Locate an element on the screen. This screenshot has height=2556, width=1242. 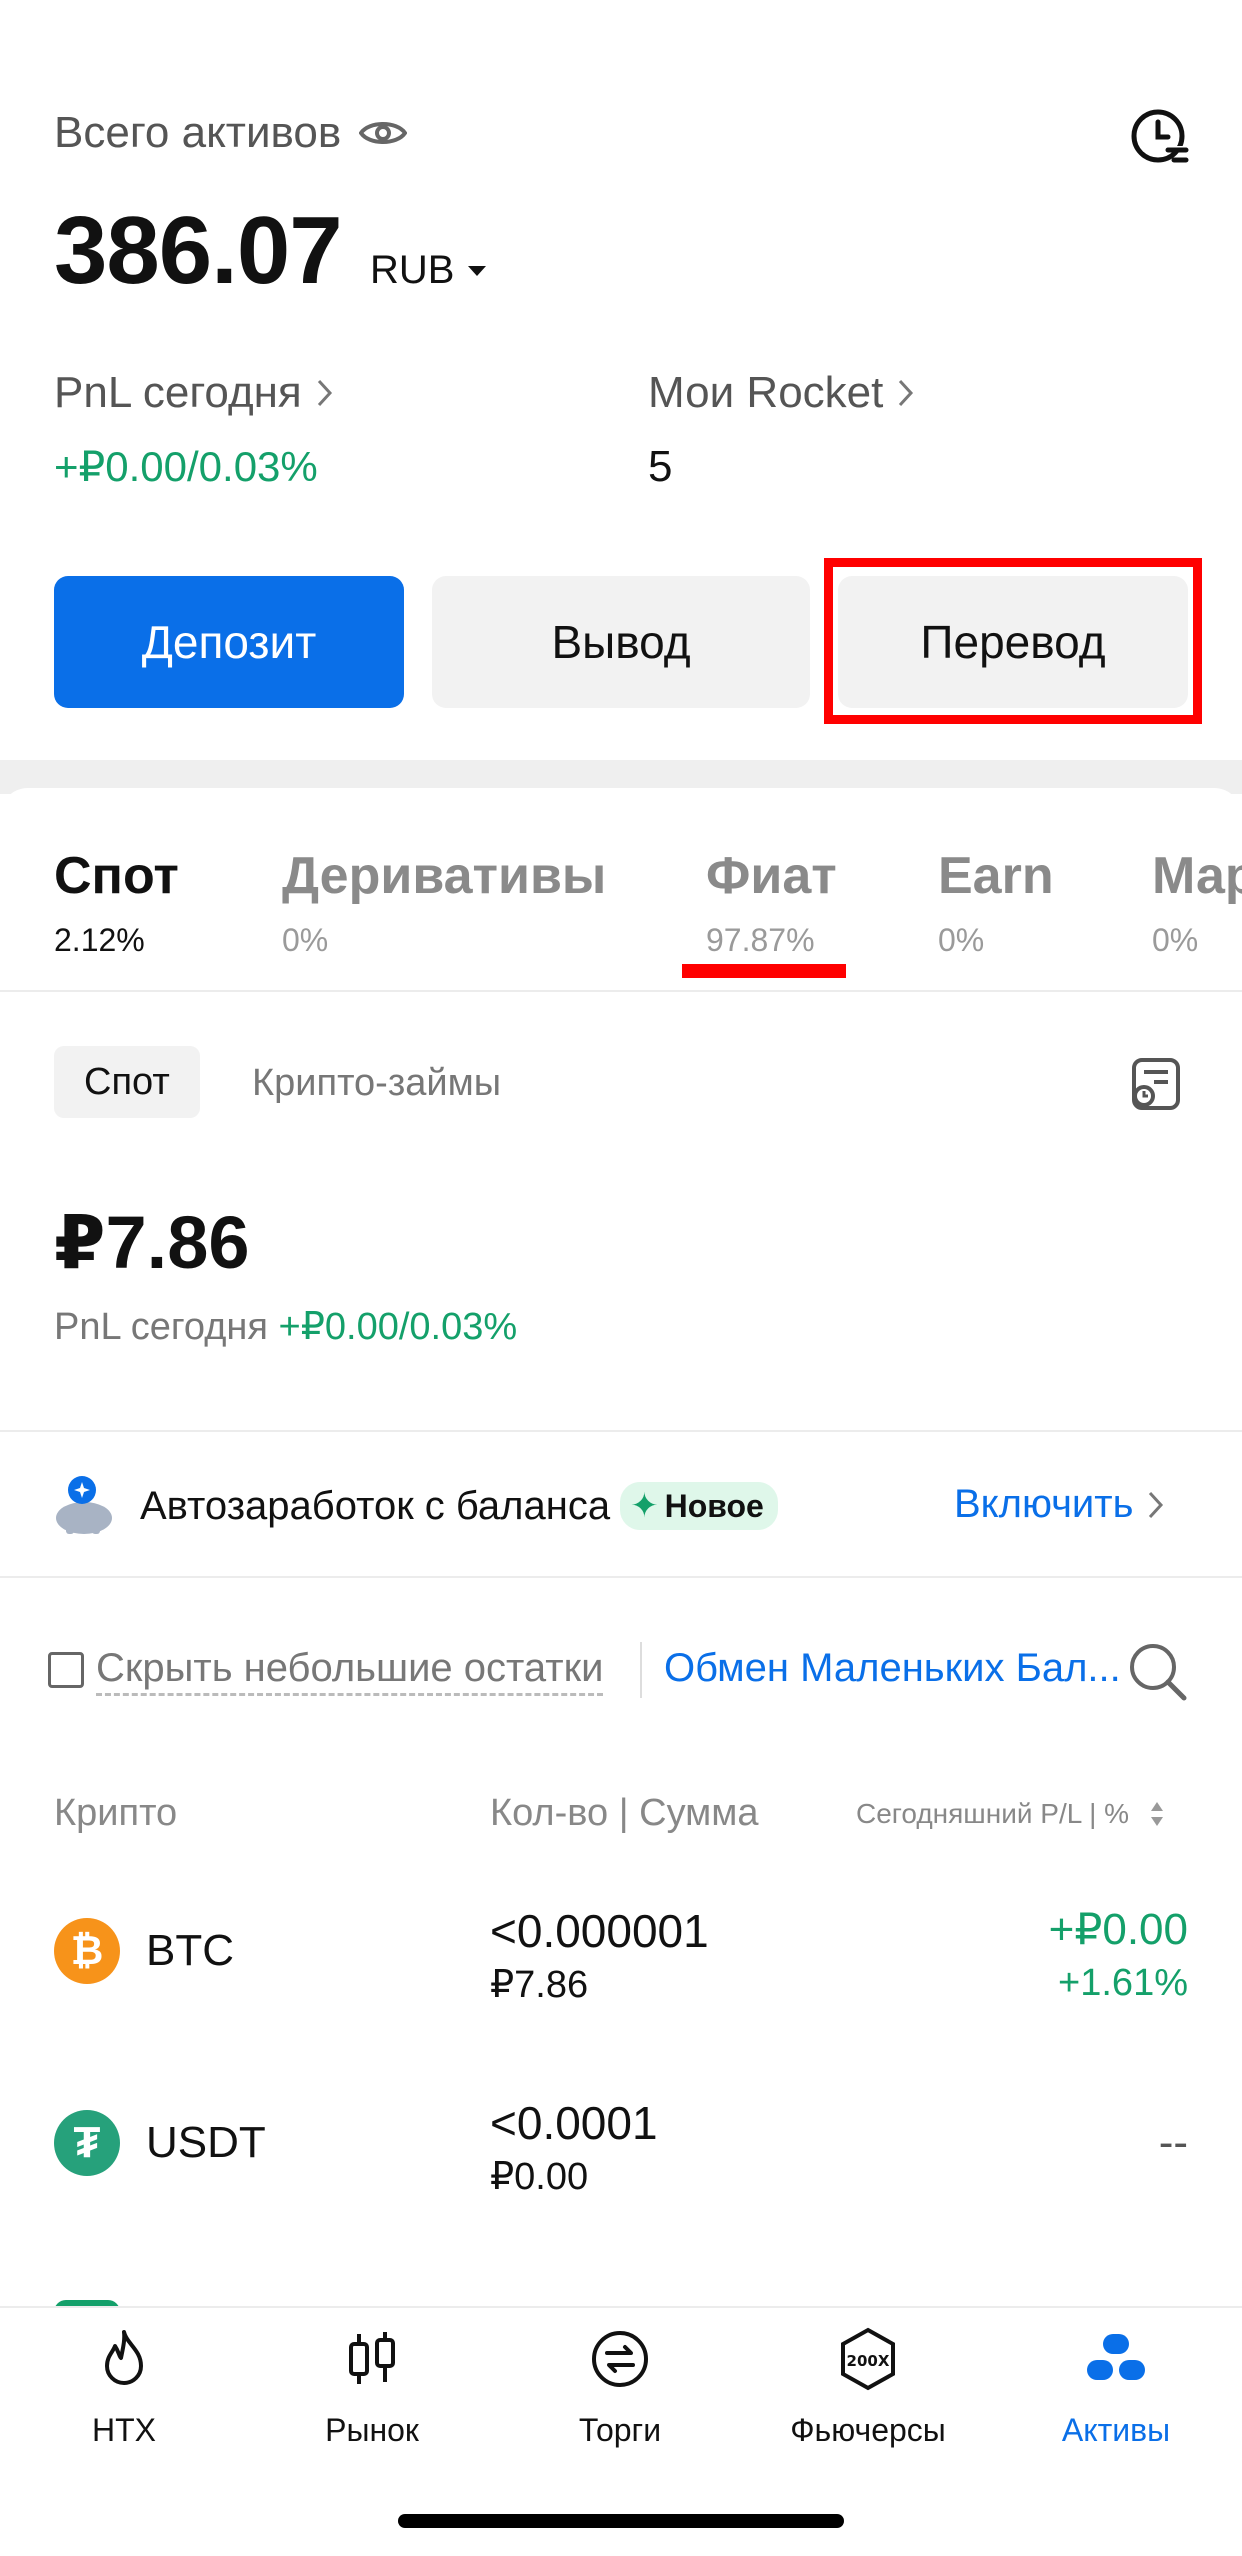
nav-market: Рынок is located at coordinates (372, 2387).